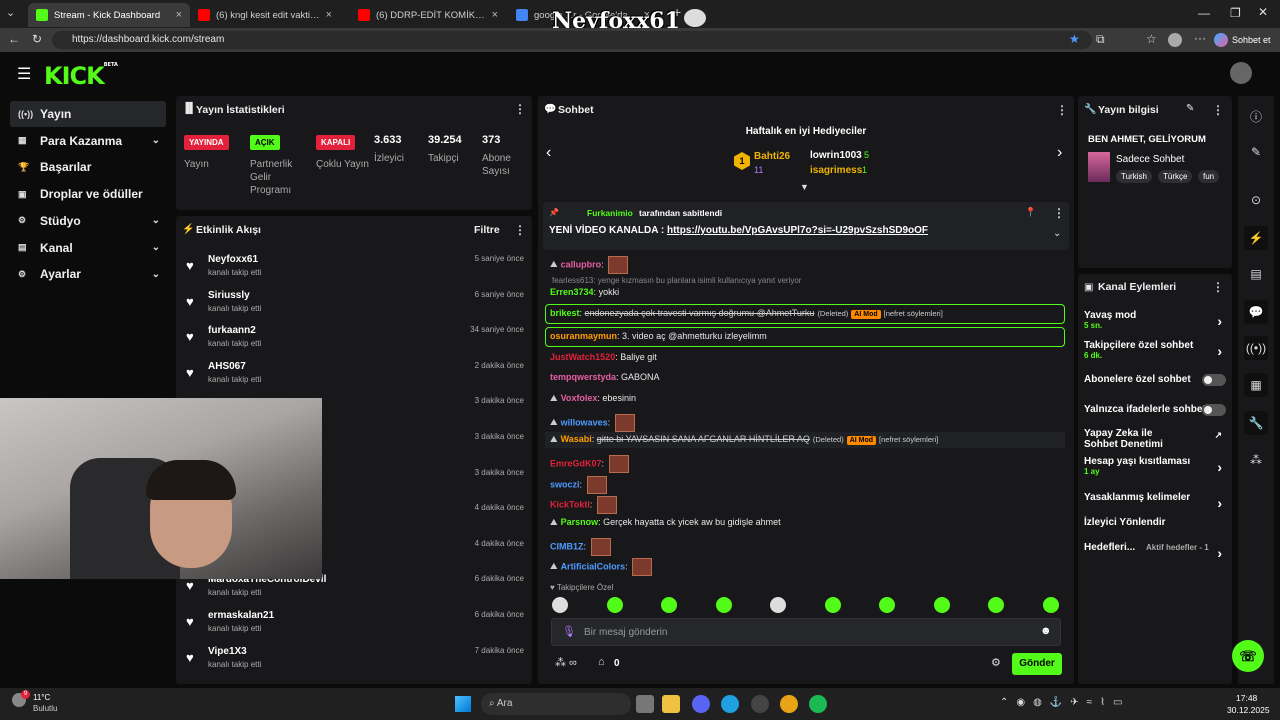 The image size is (1280, 720). I want to click on chat-message: ⛰ ArtificialColors:, so click(601, 567).